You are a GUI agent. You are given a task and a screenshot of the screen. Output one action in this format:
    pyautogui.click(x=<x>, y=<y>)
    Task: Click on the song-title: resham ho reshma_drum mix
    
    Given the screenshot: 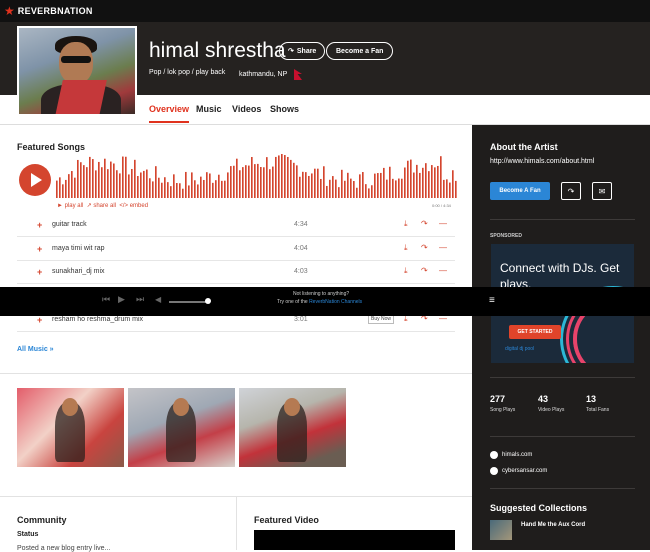 What is the action you would take?
    pyautogui.click(x=97, y=319)
    